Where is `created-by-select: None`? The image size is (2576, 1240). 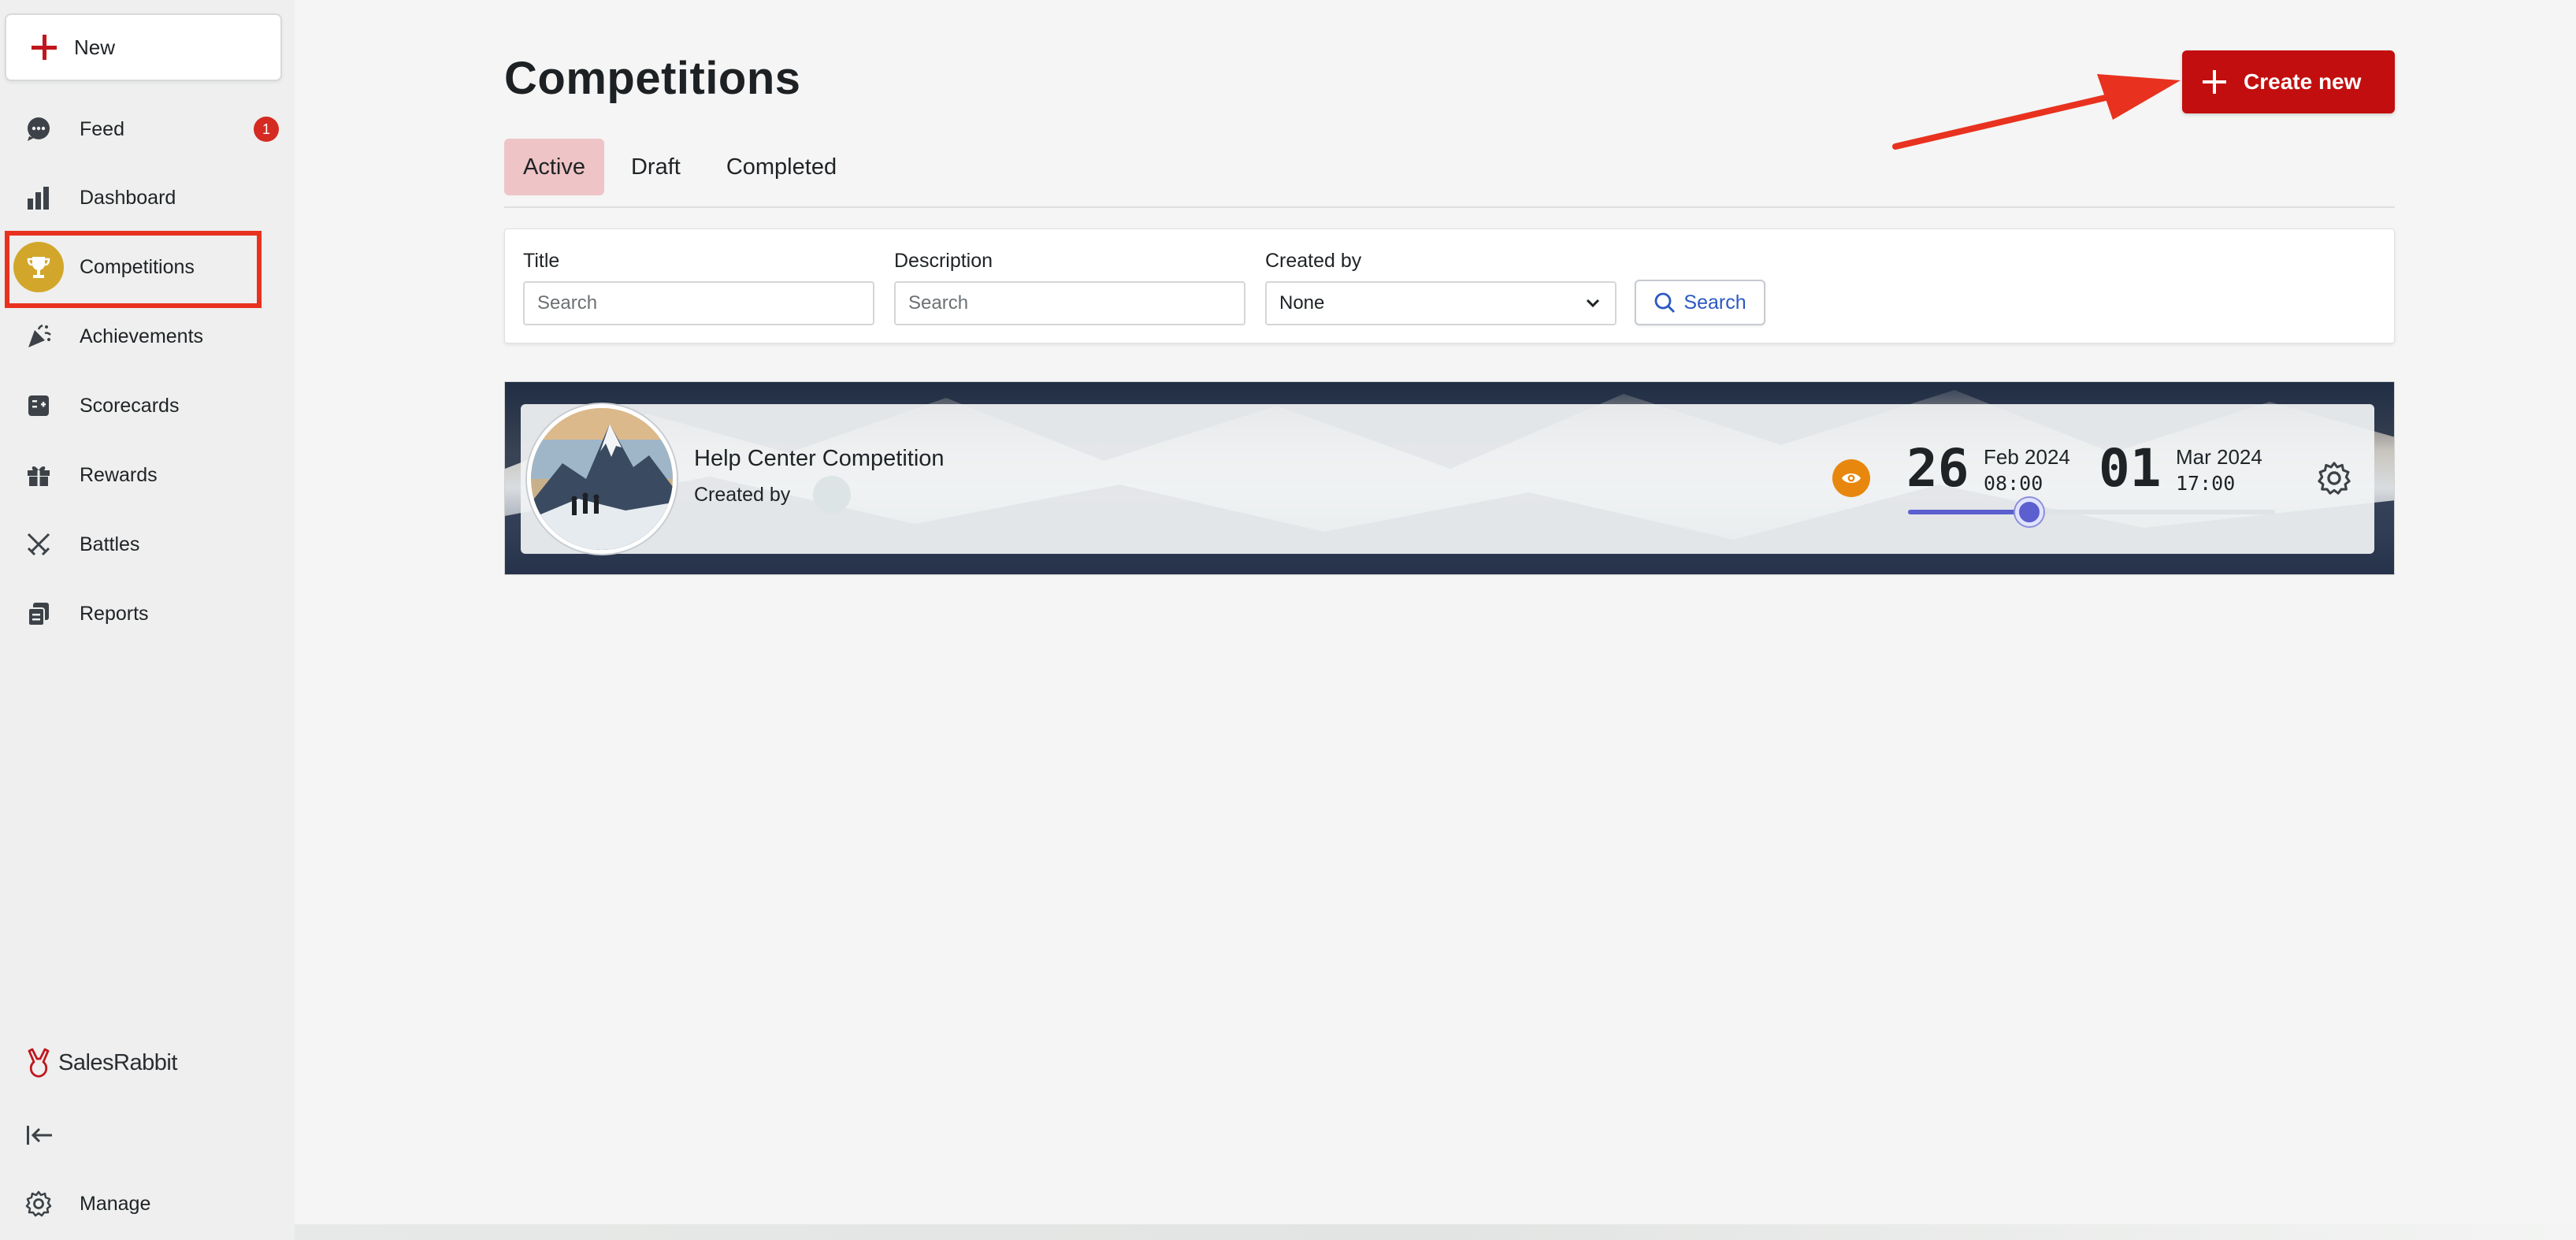
created-by-select: None is located at coordinates (1440, 303).